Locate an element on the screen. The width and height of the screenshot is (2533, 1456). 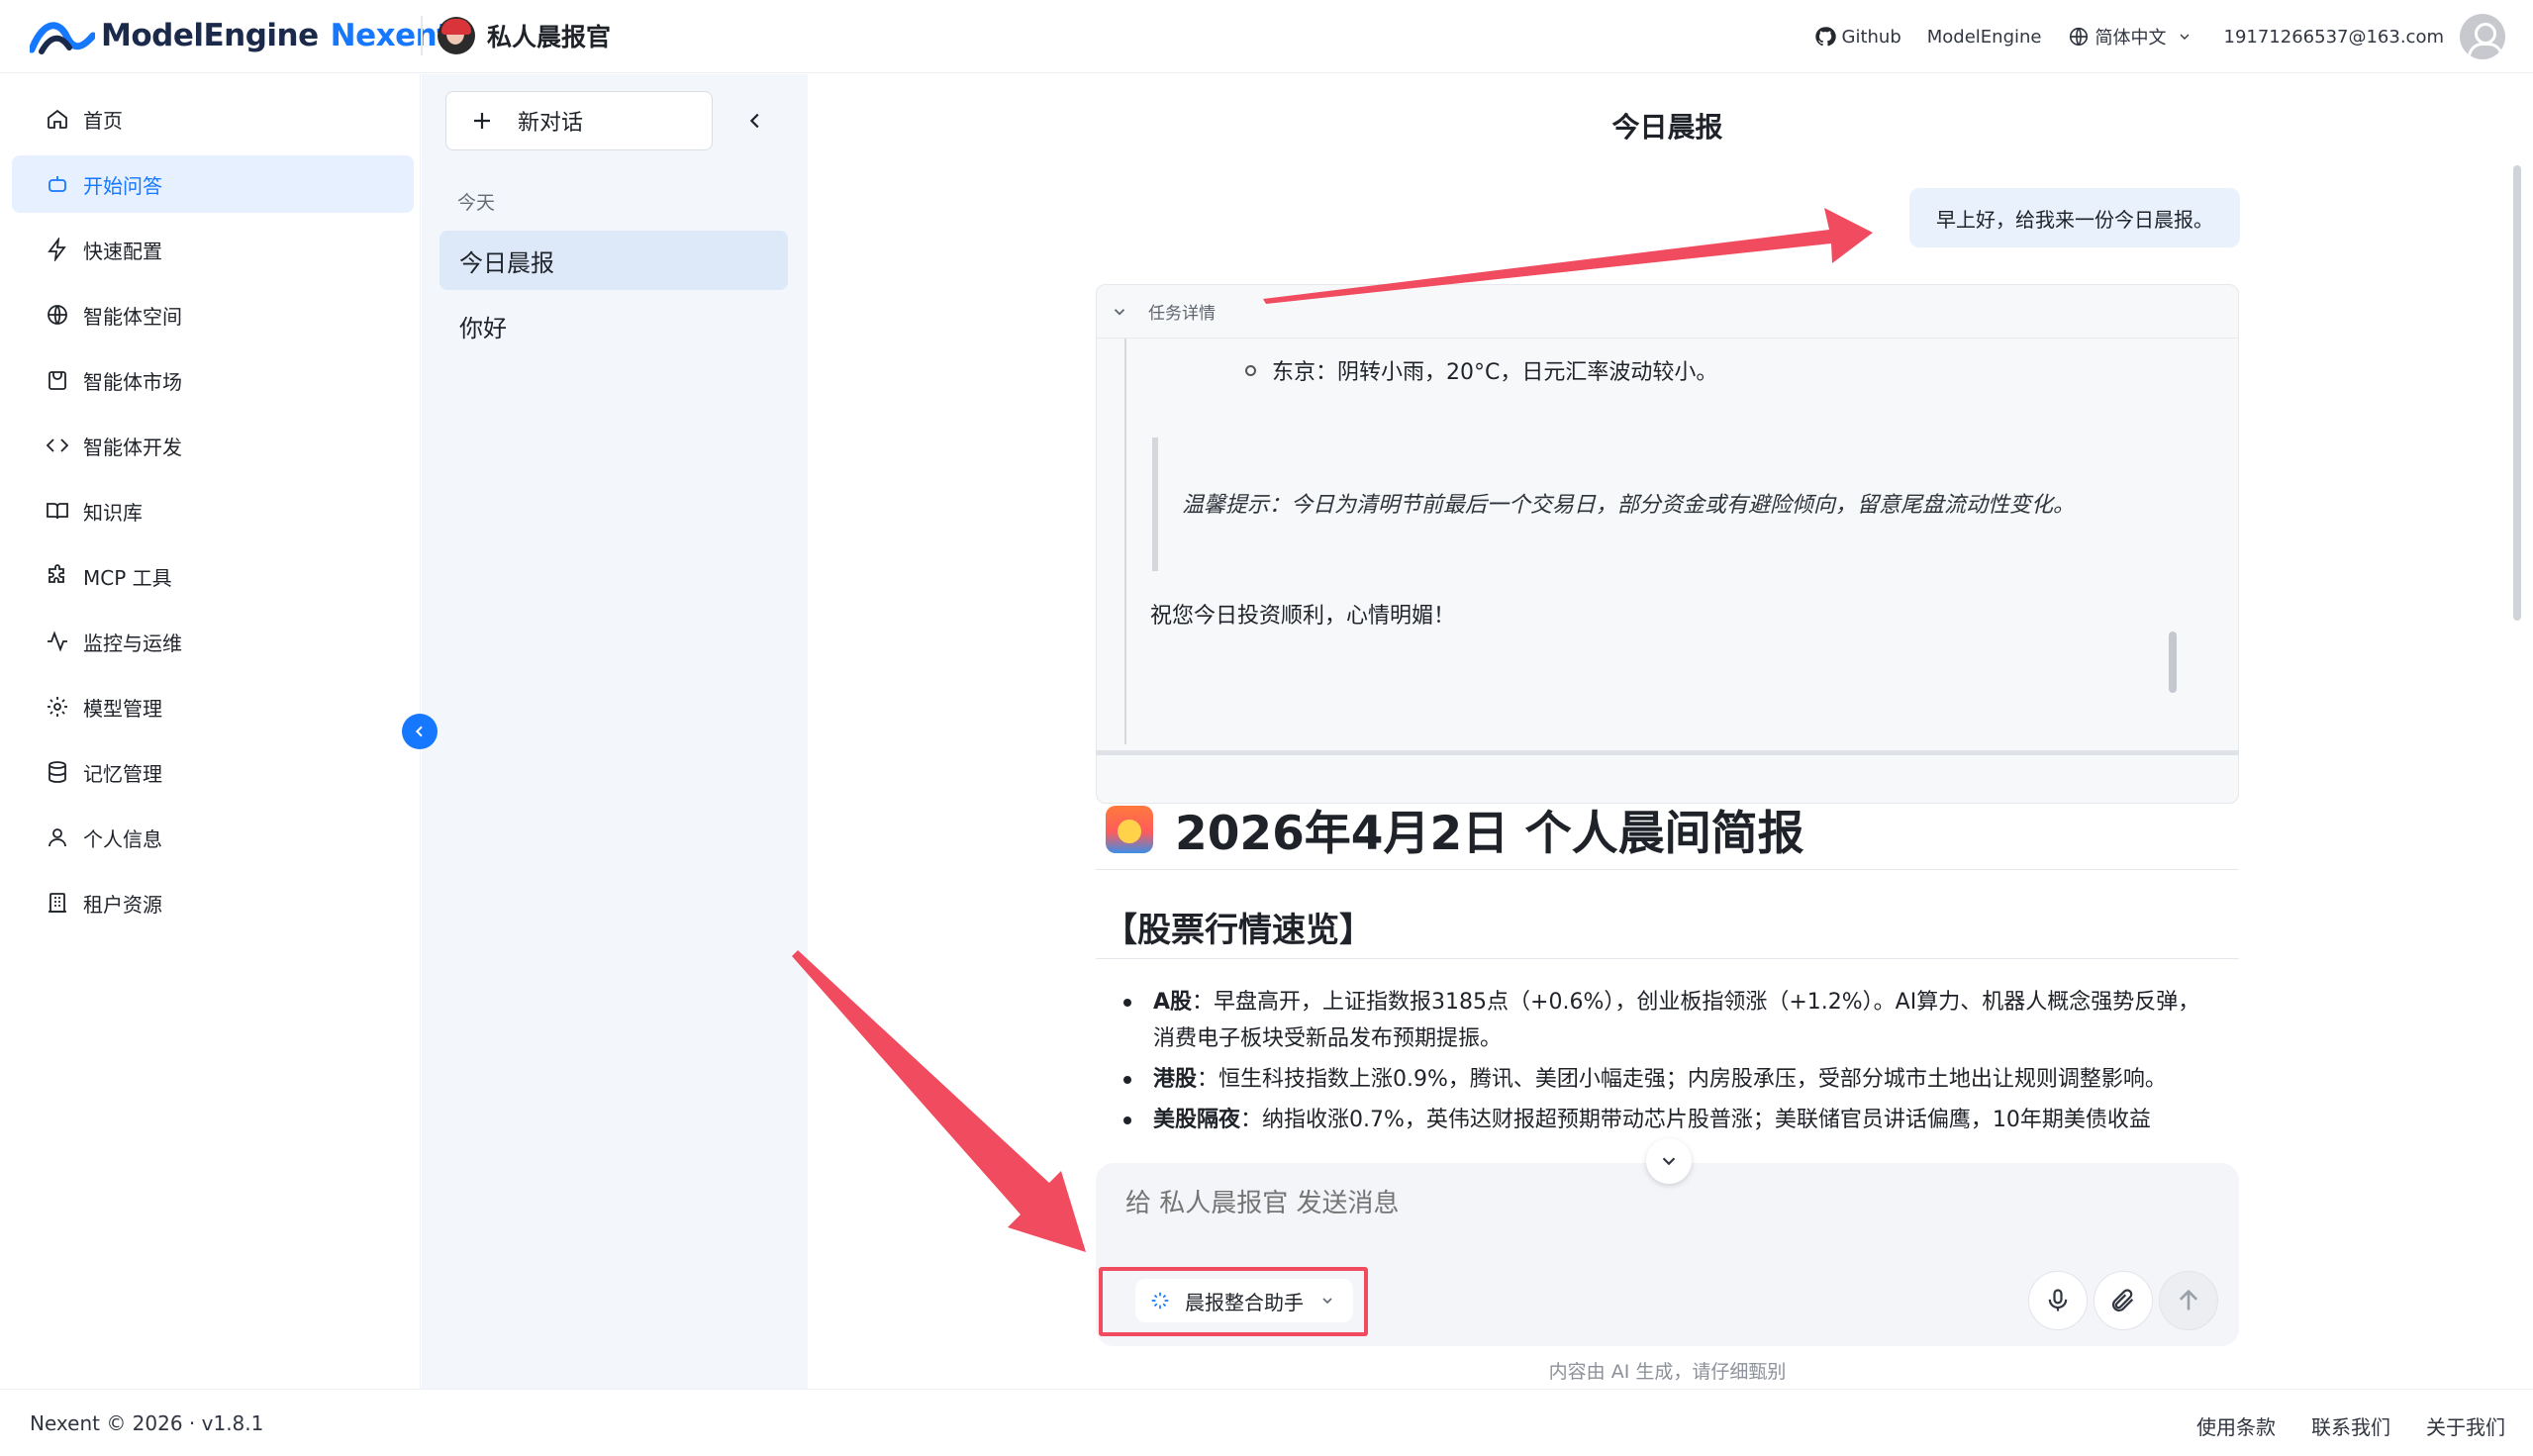
scroll-to-bottom-button is located at coordinates (1669, 1161).